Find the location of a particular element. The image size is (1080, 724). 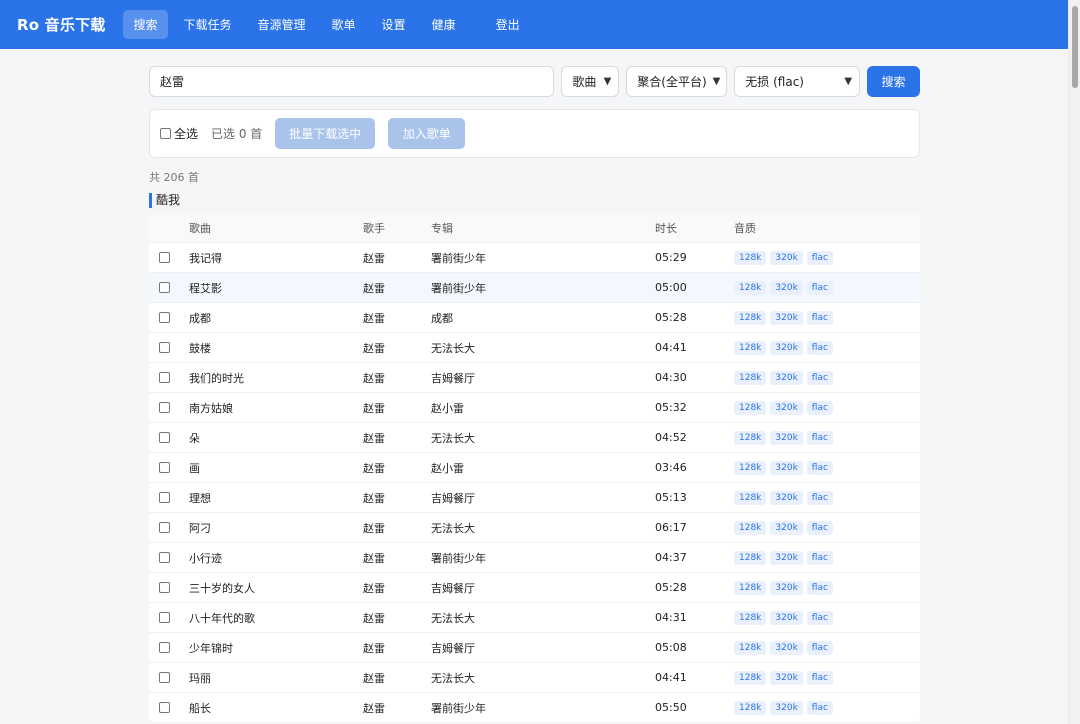

nav-settings: 设置 is located at coordinates (394, 24).